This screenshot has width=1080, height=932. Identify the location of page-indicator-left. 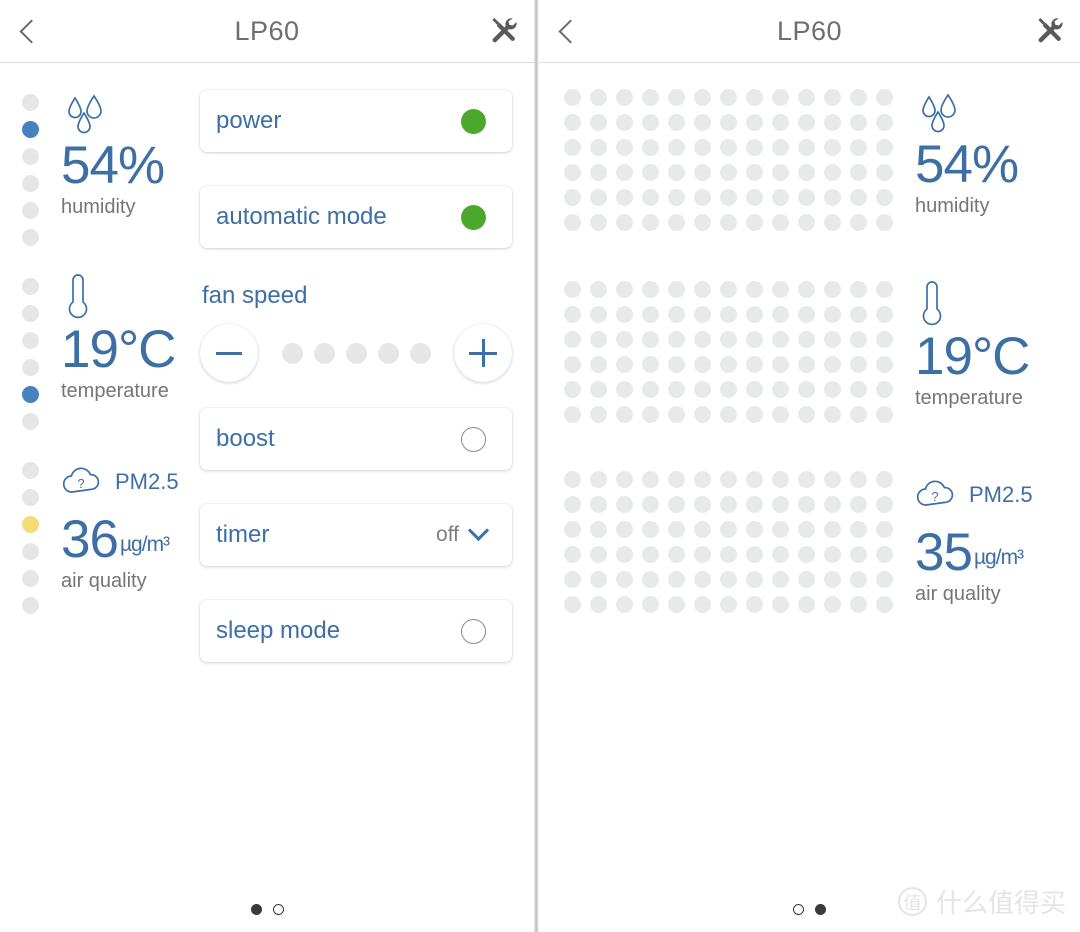
(267, 909).